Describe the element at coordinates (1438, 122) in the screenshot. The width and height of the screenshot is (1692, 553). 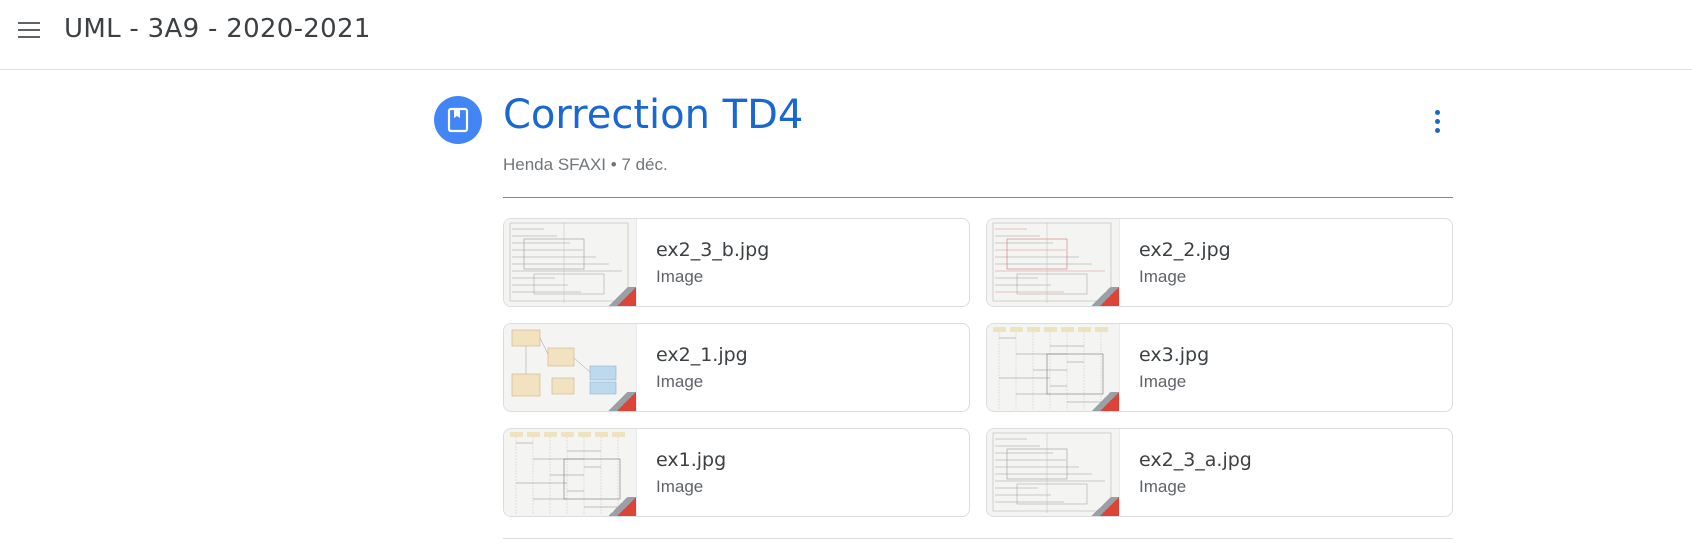
I see `more-vert-icon` at that location.